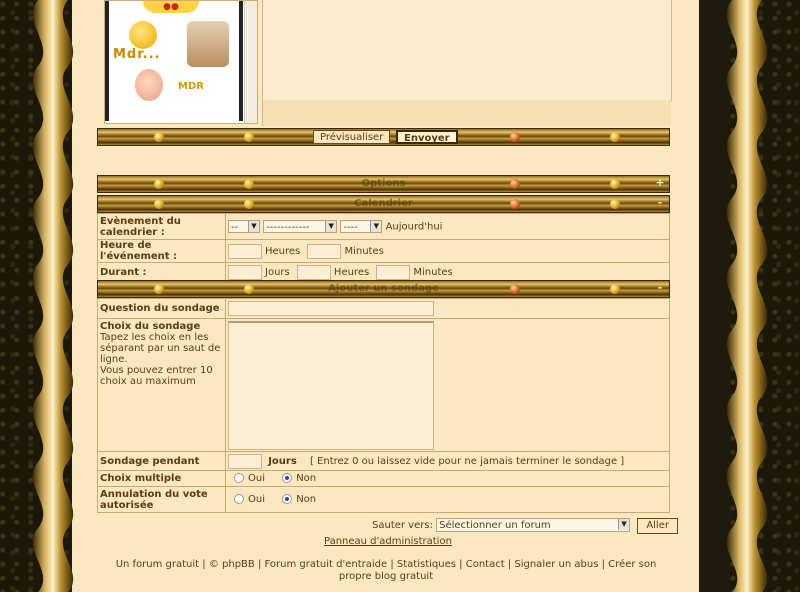 The image size is (800, 592). What do you see at coordinates (161, 308) in the screenshot?
I see `question-label: Question du sondage` at bounding box center [161, 308].